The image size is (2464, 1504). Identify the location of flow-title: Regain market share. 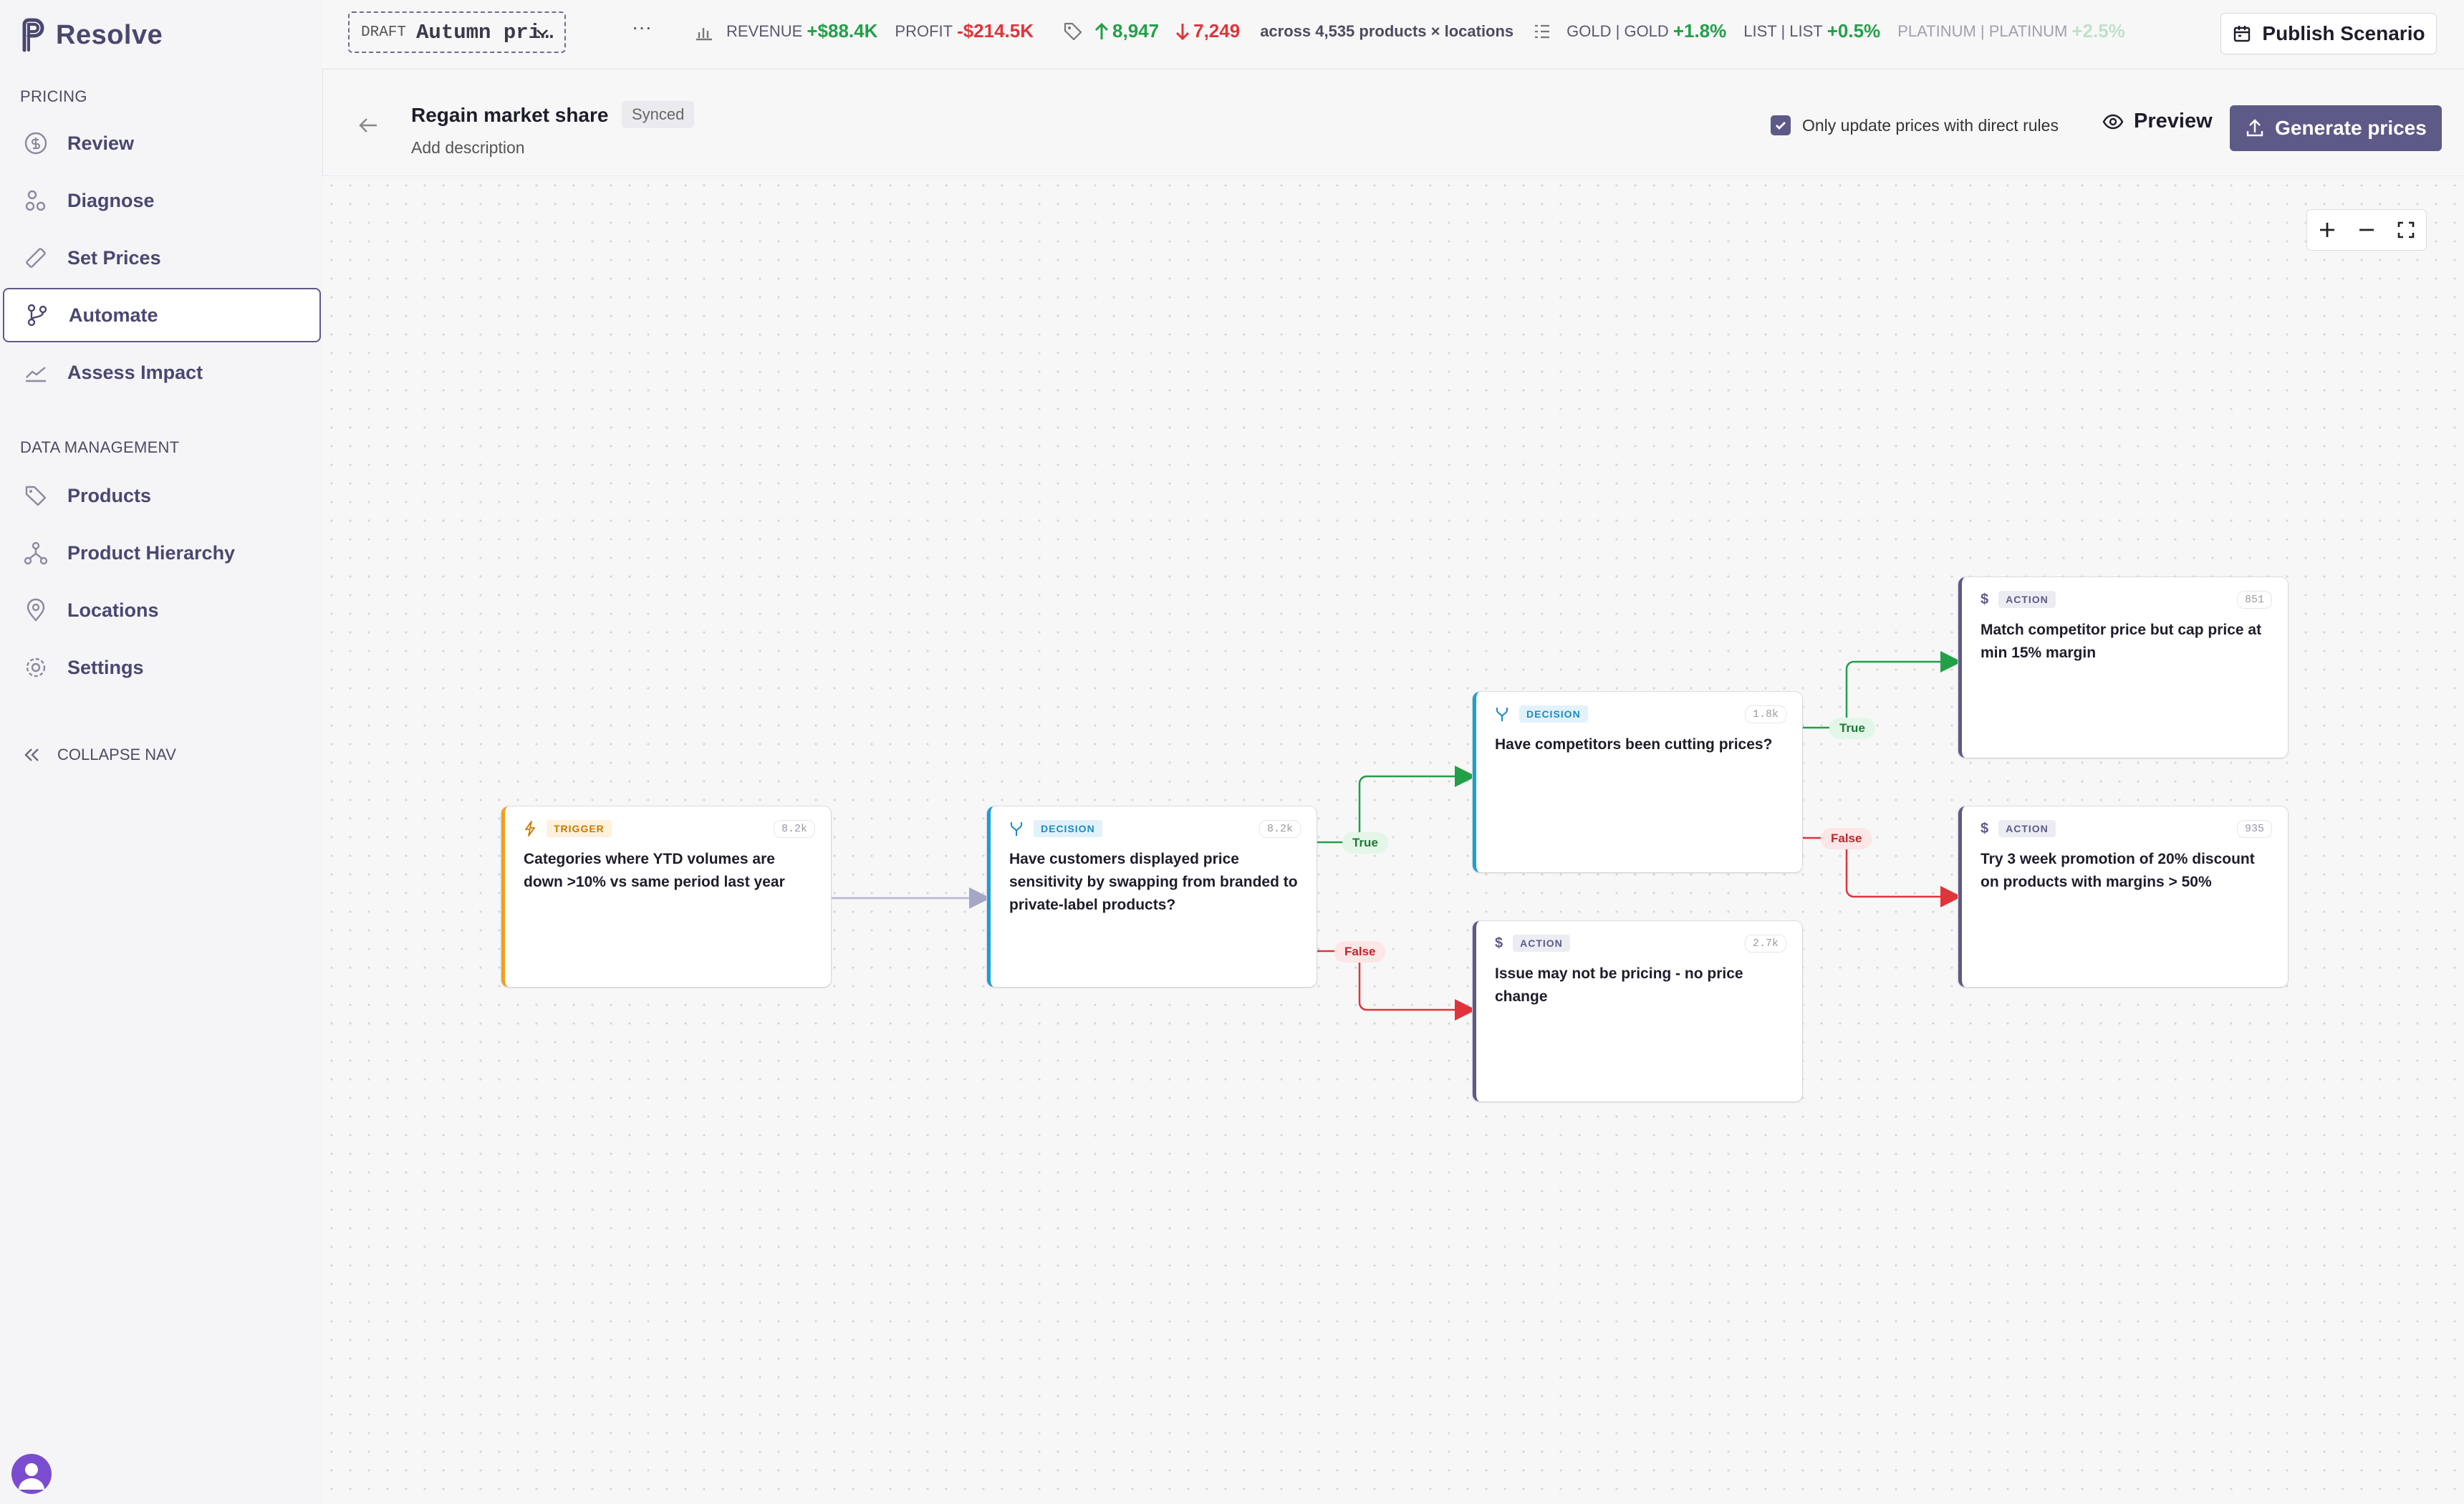
(509, 115).